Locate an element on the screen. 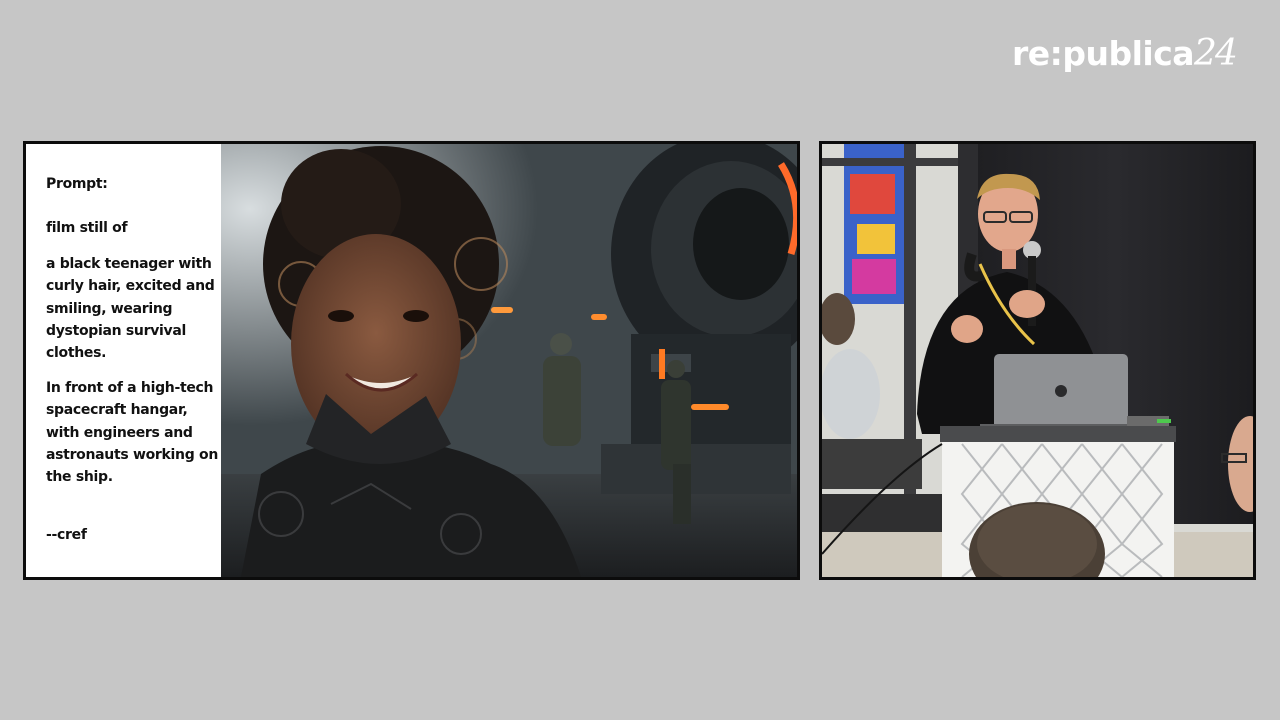  laptop is located at coordinates (1060, 392).